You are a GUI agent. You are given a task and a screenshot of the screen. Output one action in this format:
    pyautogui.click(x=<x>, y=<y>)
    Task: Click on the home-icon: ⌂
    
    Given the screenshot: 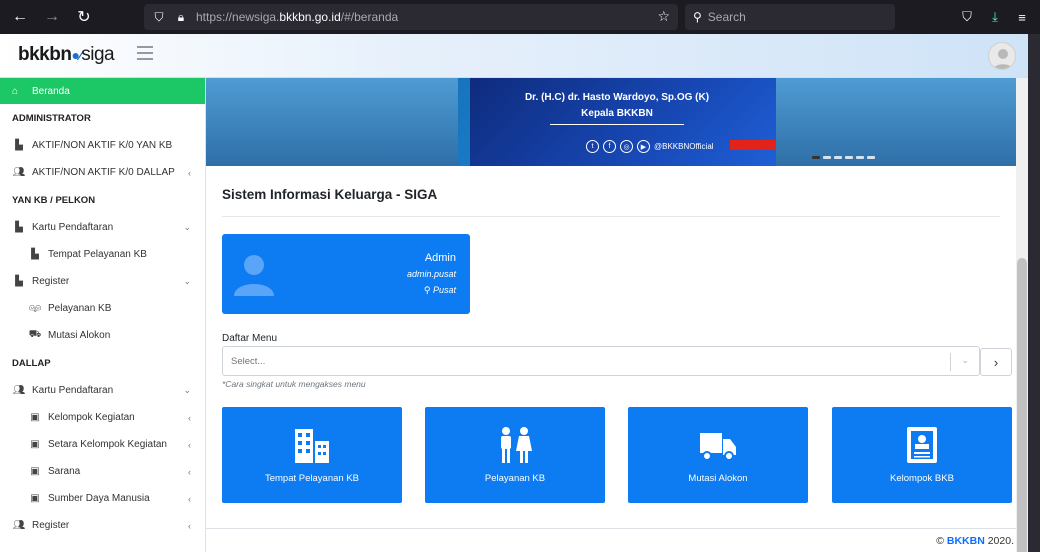 What is the action you would take?
    pyautogui.click(x=15, y=91)
    